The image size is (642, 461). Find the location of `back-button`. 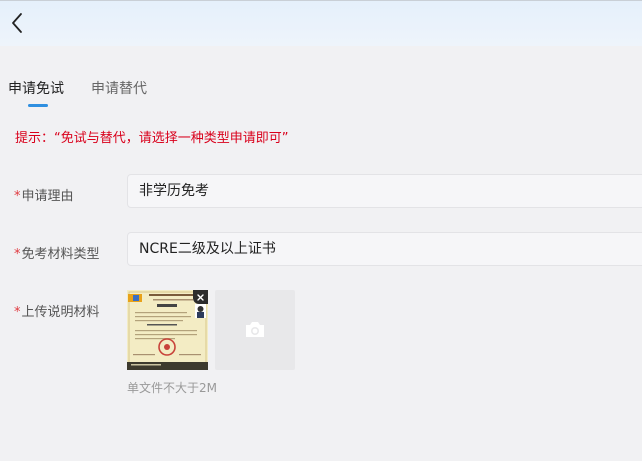

back-button is located at coordinates (18, 23).